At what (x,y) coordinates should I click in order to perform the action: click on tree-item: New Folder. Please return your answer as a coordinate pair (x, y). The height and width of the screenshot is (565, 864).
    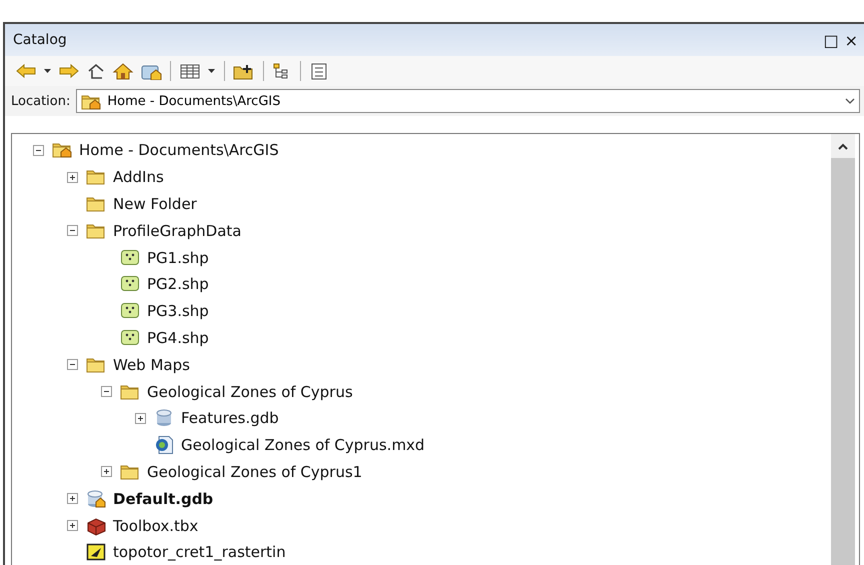
    Looking at the image, I should click on (155, 203).